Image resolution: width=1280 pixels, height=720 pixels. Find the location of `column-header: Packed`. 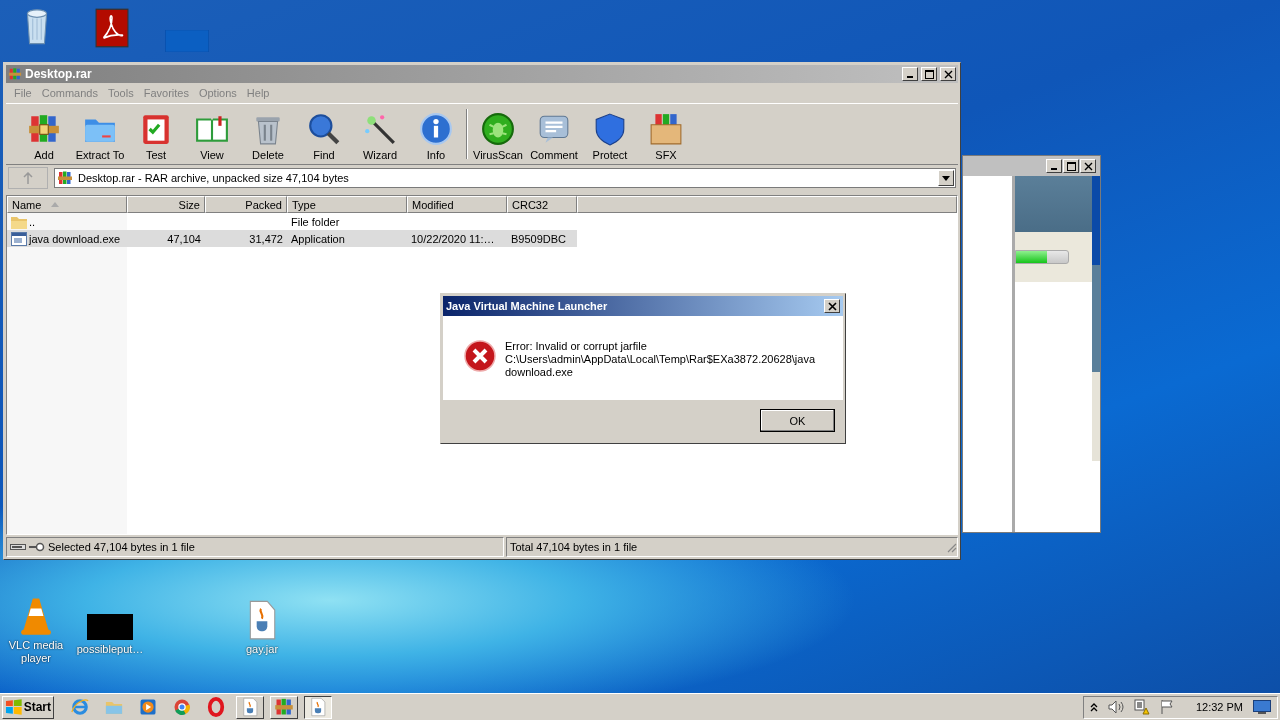

column-header: Packed is located at coordinates (246, 204).